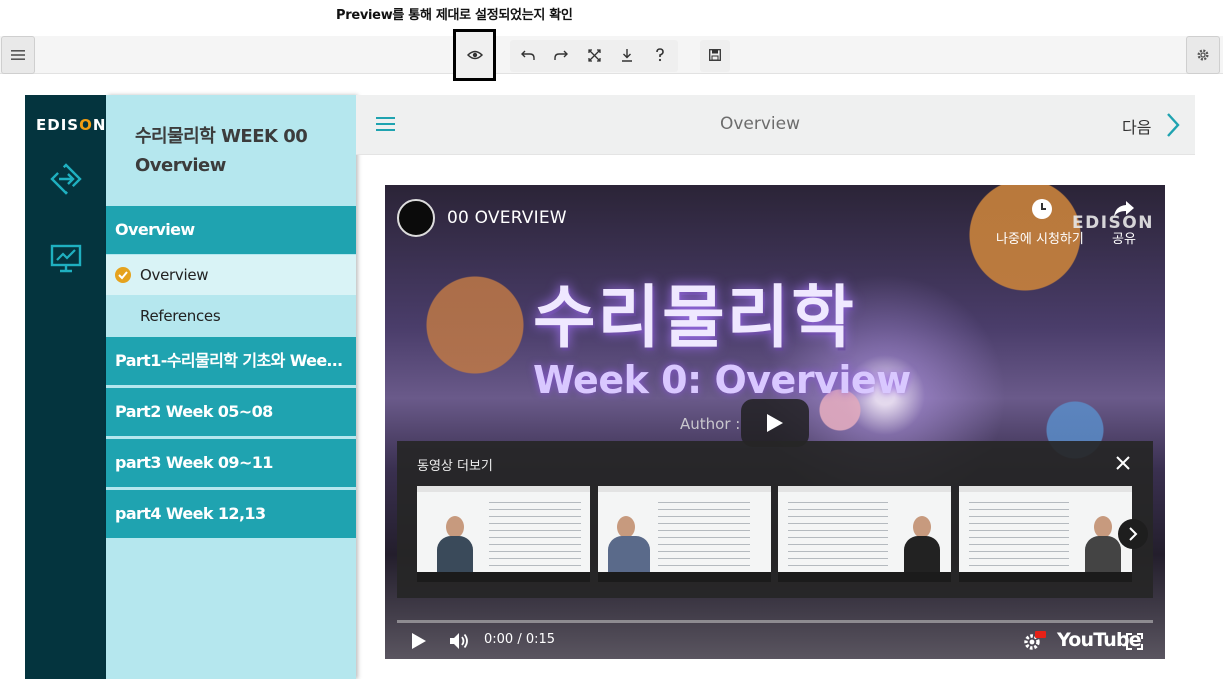 Image resolution: width=1223 pixels, height=679 pixels. What do you see at coordinates (694, 318) in the screenshot?
I see `video-headline: 수리물리학` at bounding box center [694, 318].